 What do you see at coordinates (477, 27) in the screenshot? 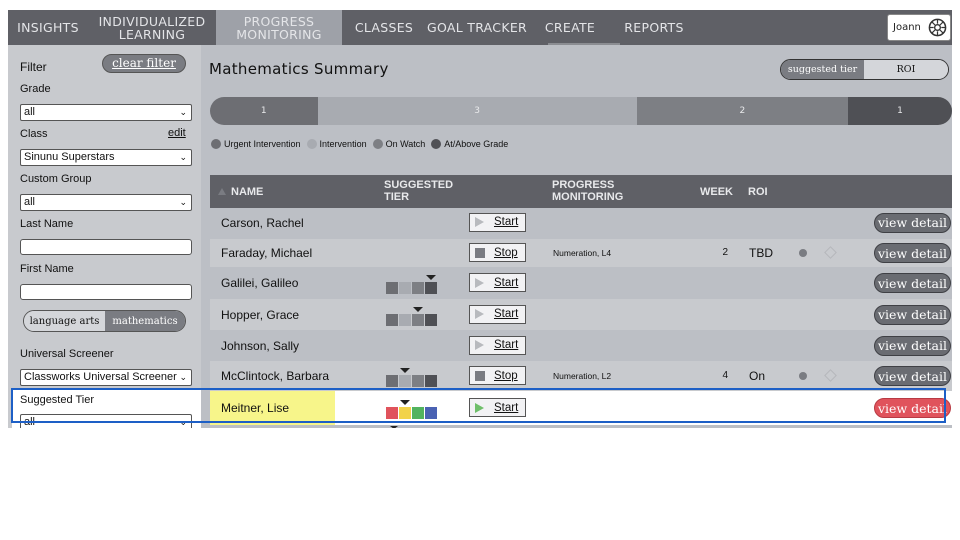
I see `nav-goal-tracker: GOAL TRACKER` at bounding box center [477, 27].